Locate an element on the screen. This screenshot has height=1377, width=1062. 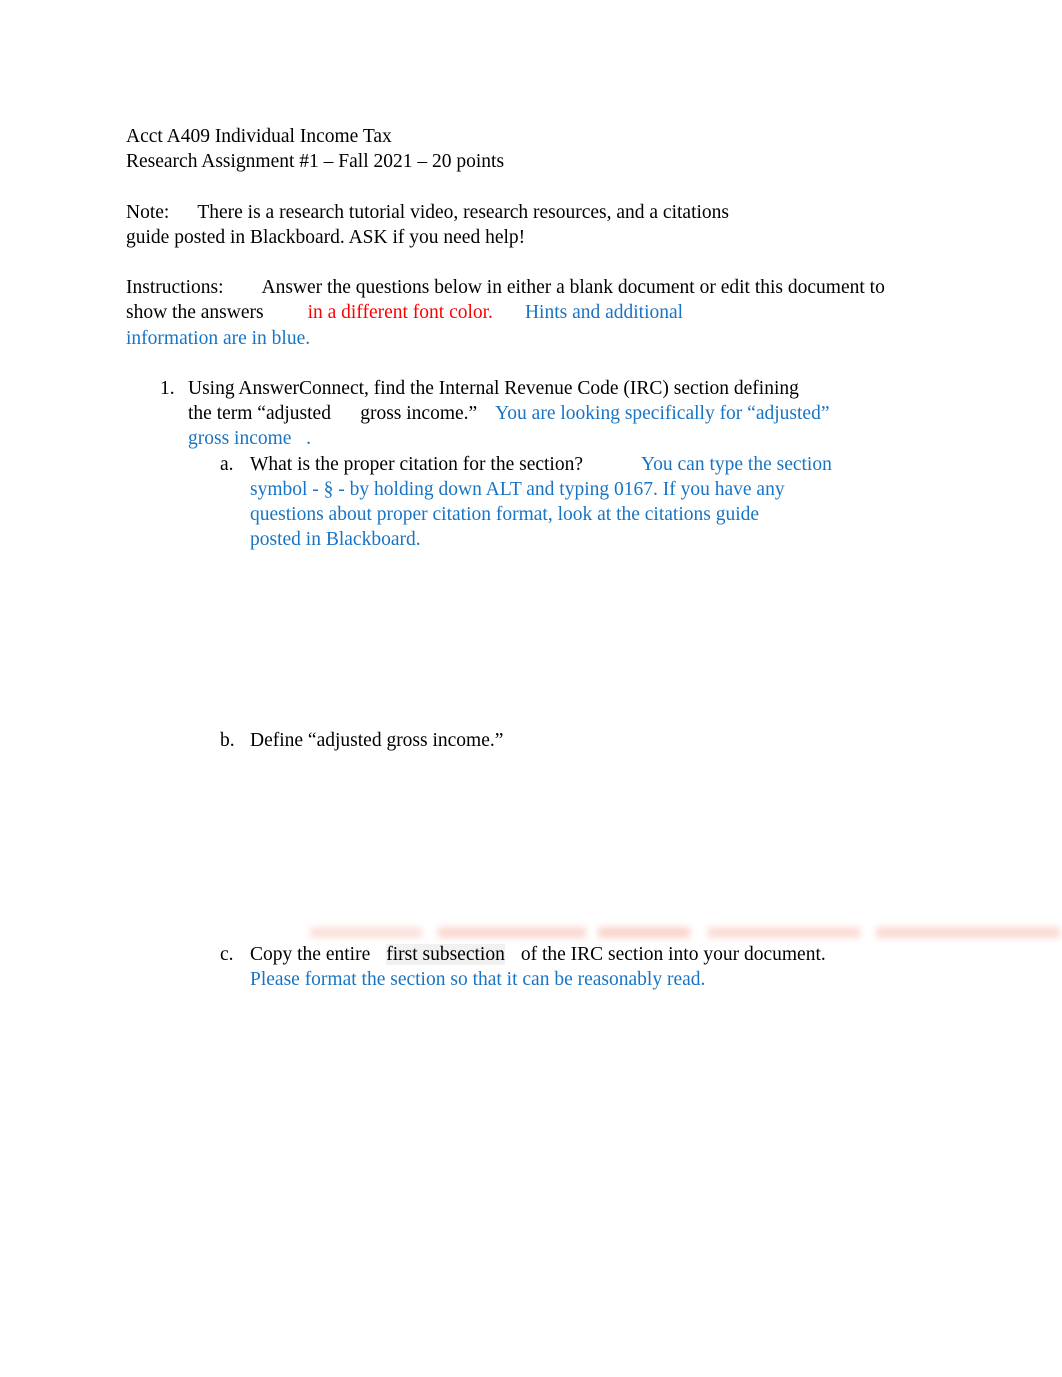
instructions-label: Instructions: is located at coordinates (175, 288).